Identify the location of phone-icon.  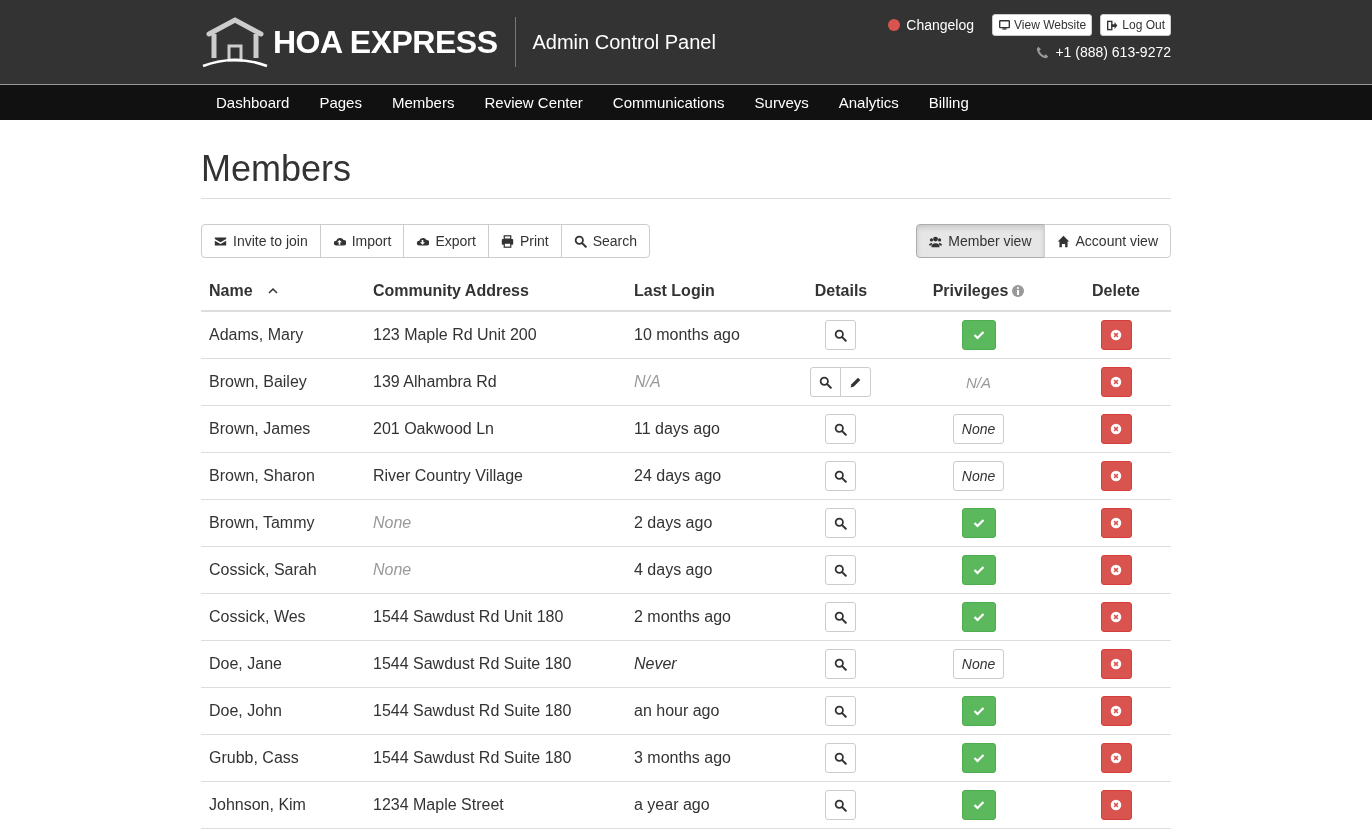
(1043, 52).